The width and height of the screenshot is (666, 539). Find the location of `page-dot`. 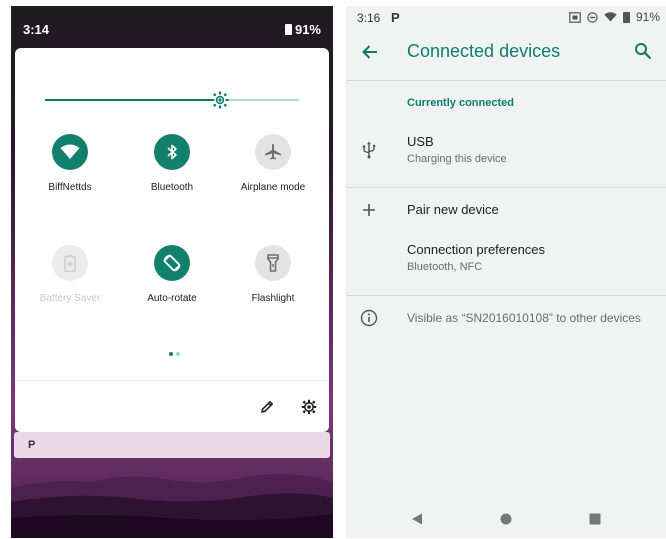

page-dot is located at coordinates (178, 354).